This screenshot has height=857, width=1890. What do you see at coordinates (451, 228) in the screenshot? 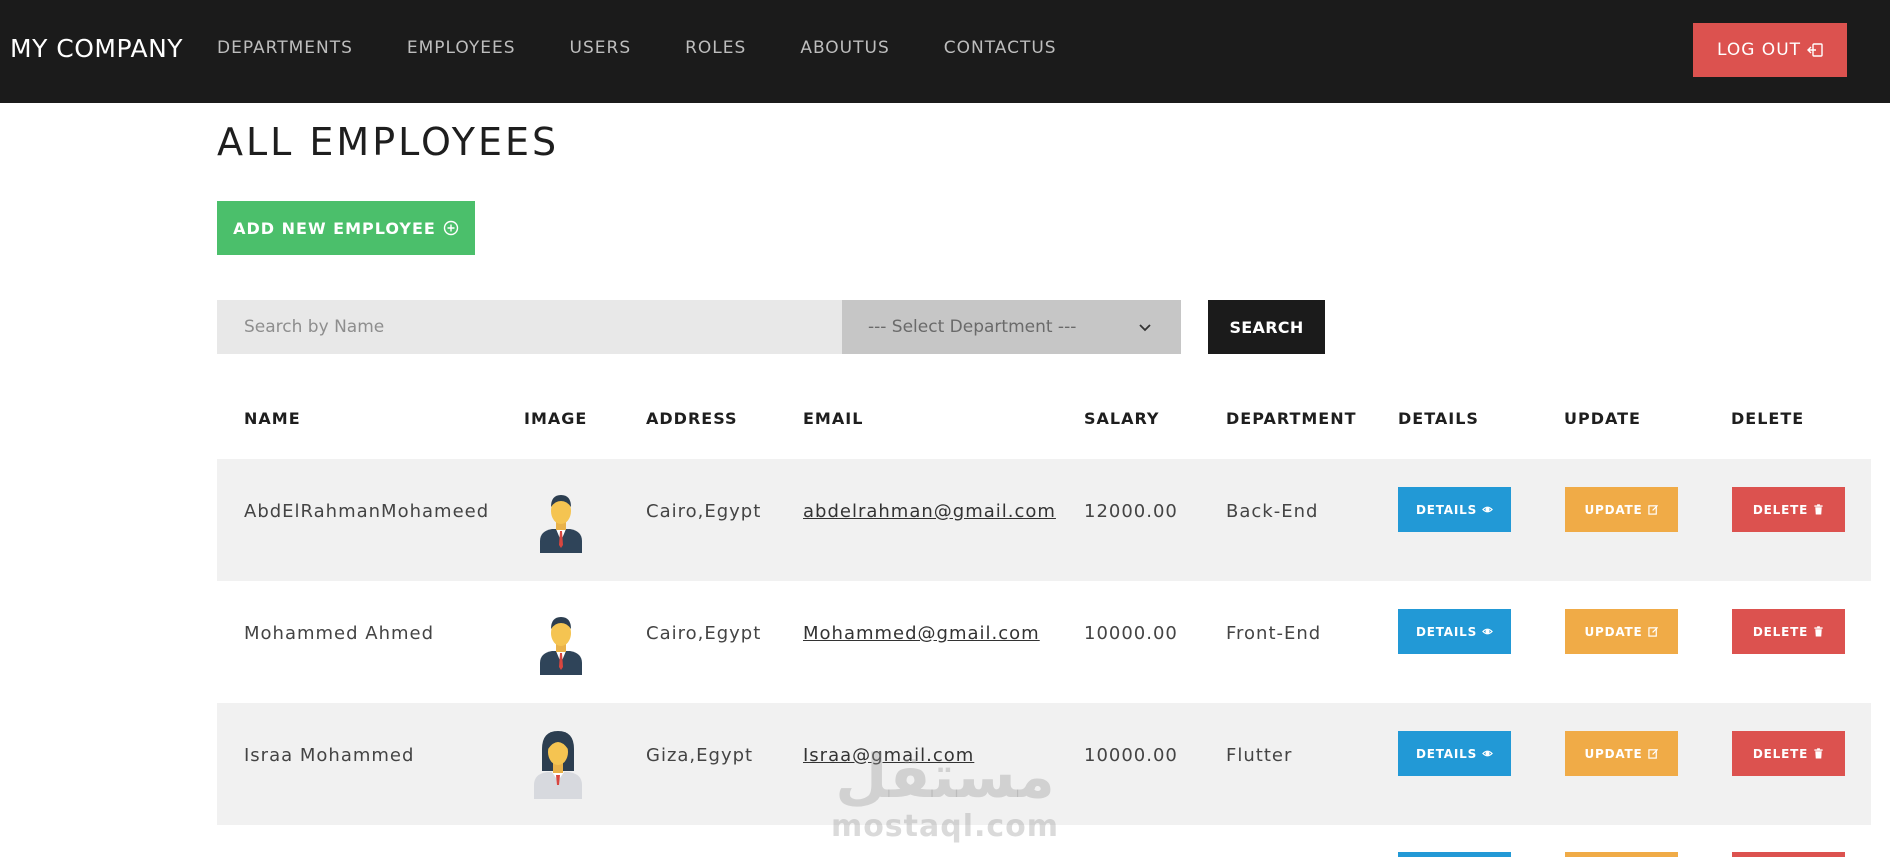
I see `plus-circle-icon` at bounding box center [451, 228].